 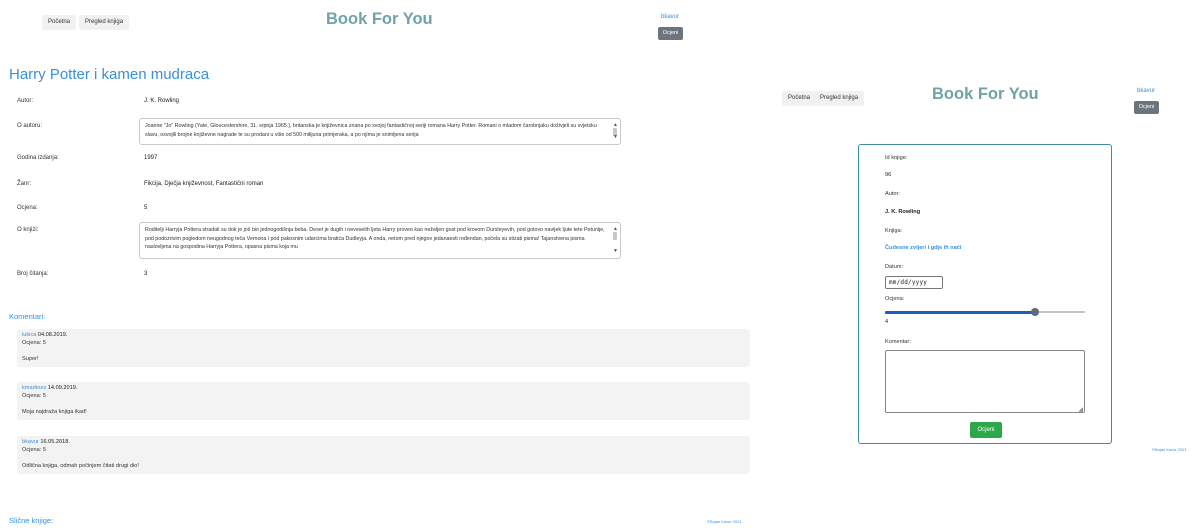 What do you see at coordinates (52, 335) in the screenshot?
I see `comment-date: 04.08.2019.` at bounding box center [52, 335].